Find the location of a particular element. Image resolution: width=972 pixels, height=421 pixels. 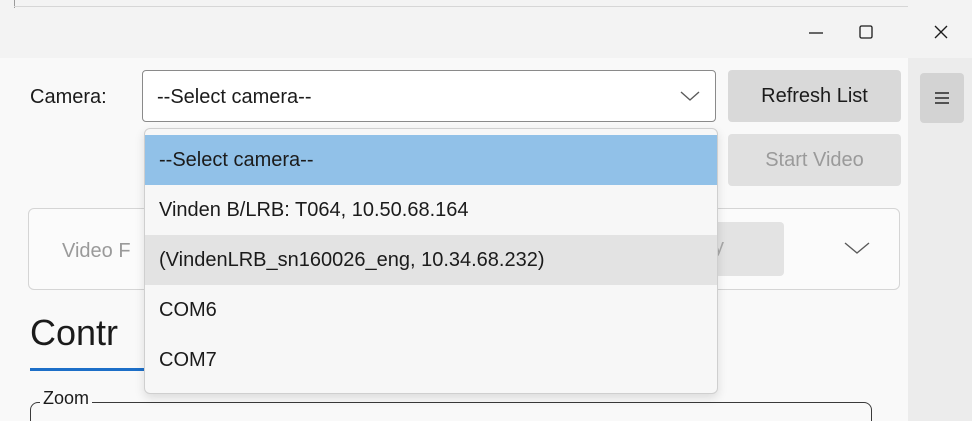

chevron-down-icon is located at coordinates (690, 96).